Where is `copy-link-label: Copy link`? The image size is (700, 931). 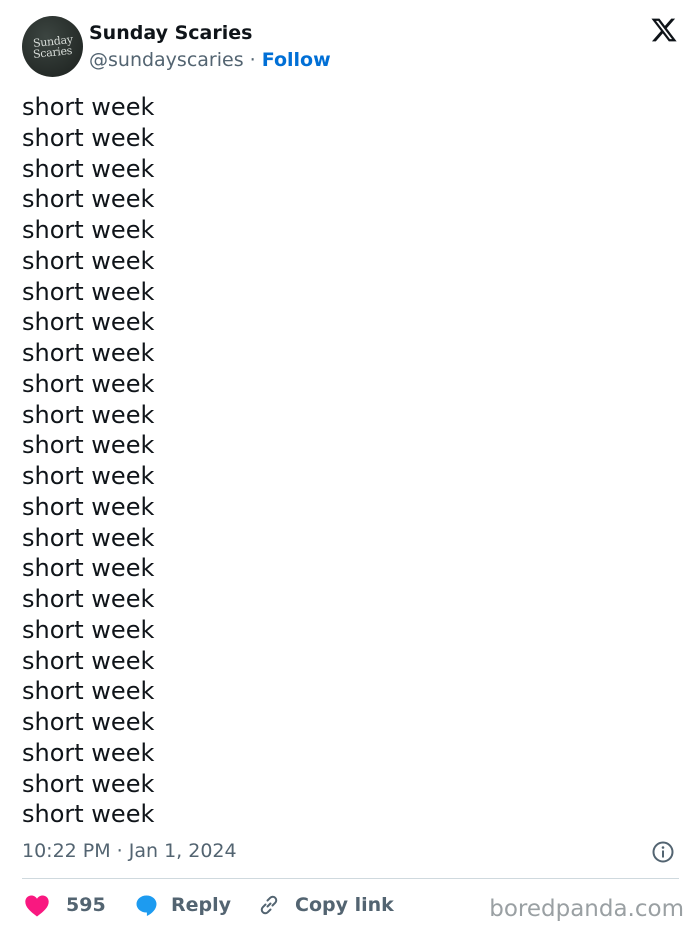 copy-link-label: Copy link is located at coordinates (344, 905).